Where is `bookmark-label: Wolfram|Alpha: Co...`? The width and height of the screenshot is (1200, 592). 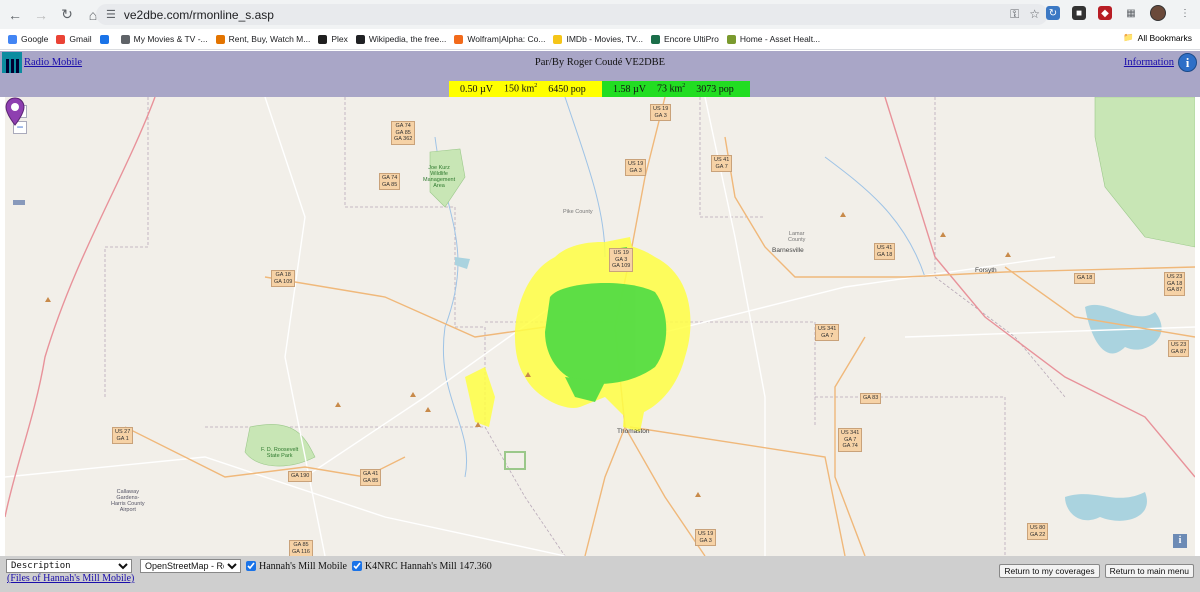 bookmark-label: Wolfram|Alpha: Co... is located at coordinates (506, 39).